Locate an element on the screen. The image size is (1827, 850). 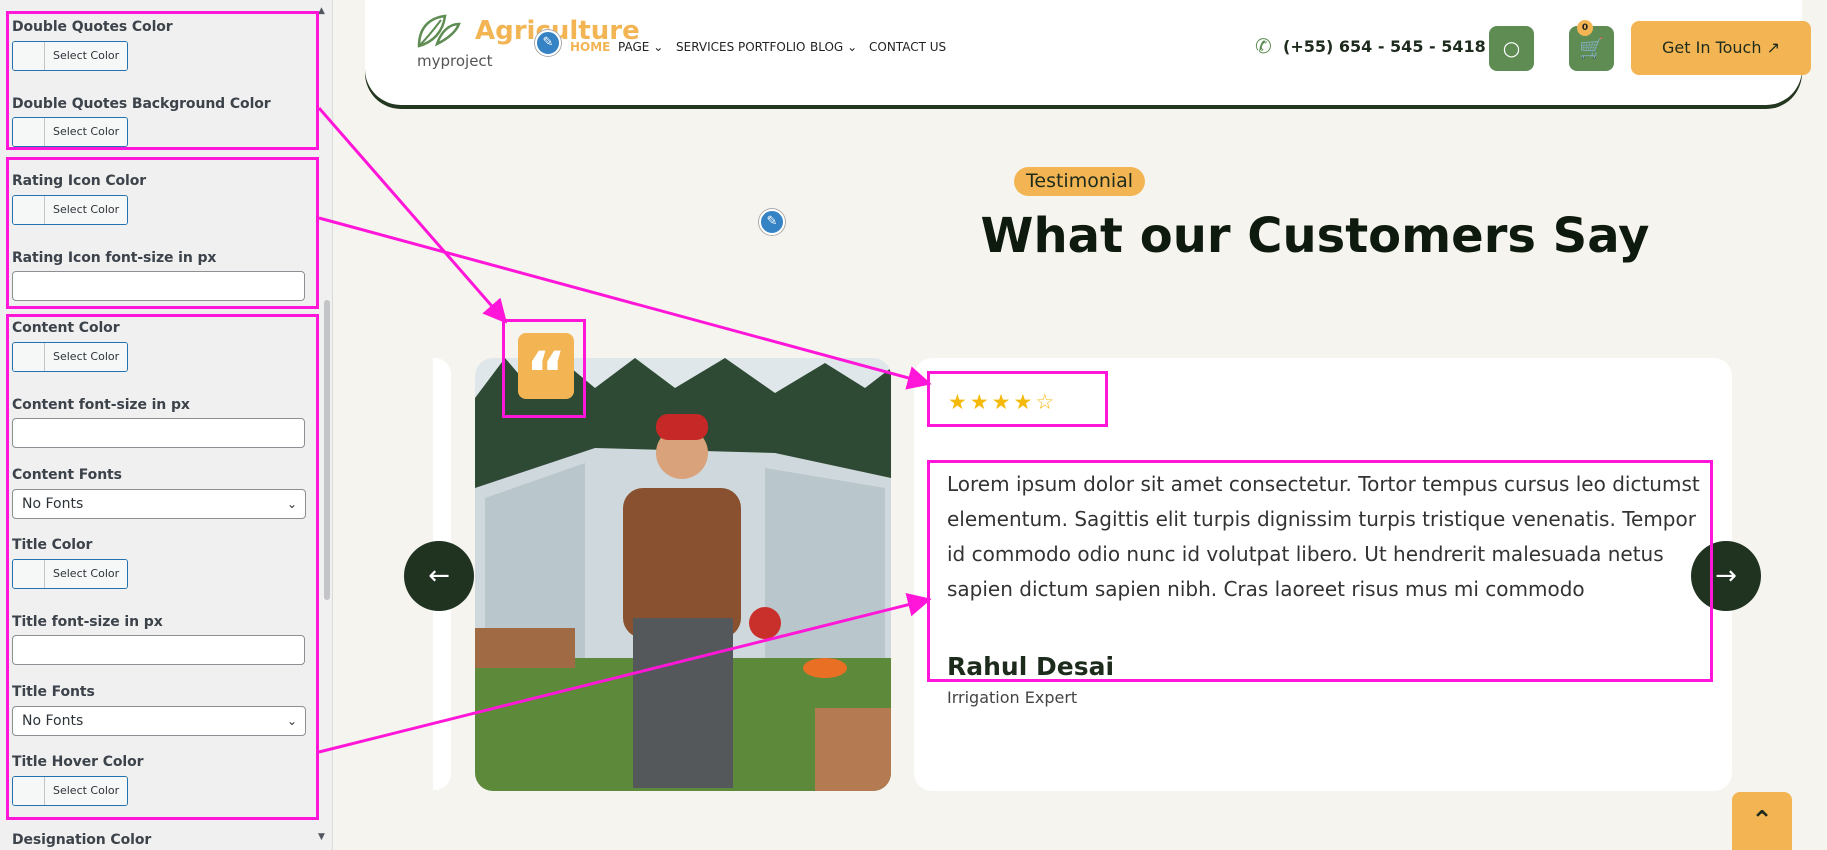
testimonial-photo is located at coordinates (683, 574).